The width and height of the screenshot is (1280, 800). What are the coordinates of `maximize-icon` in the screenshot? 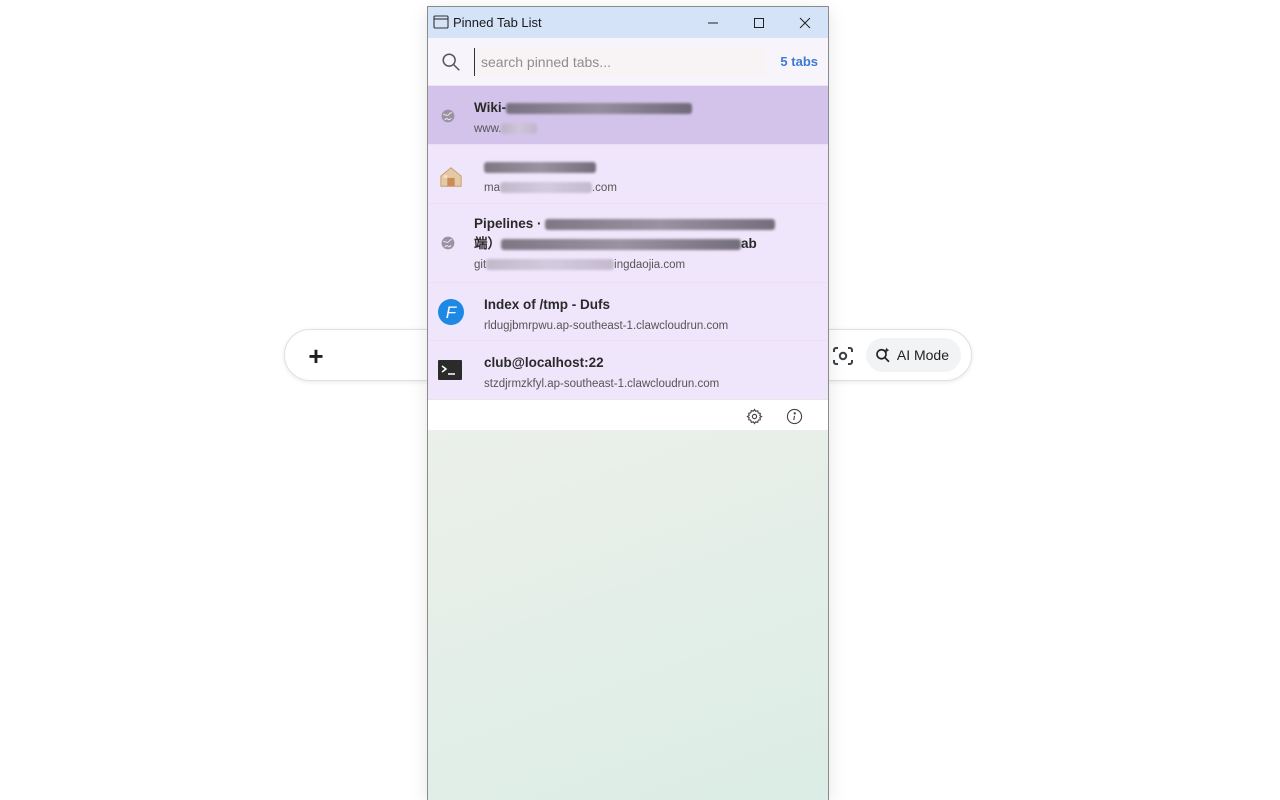 It's located at (759, 22).